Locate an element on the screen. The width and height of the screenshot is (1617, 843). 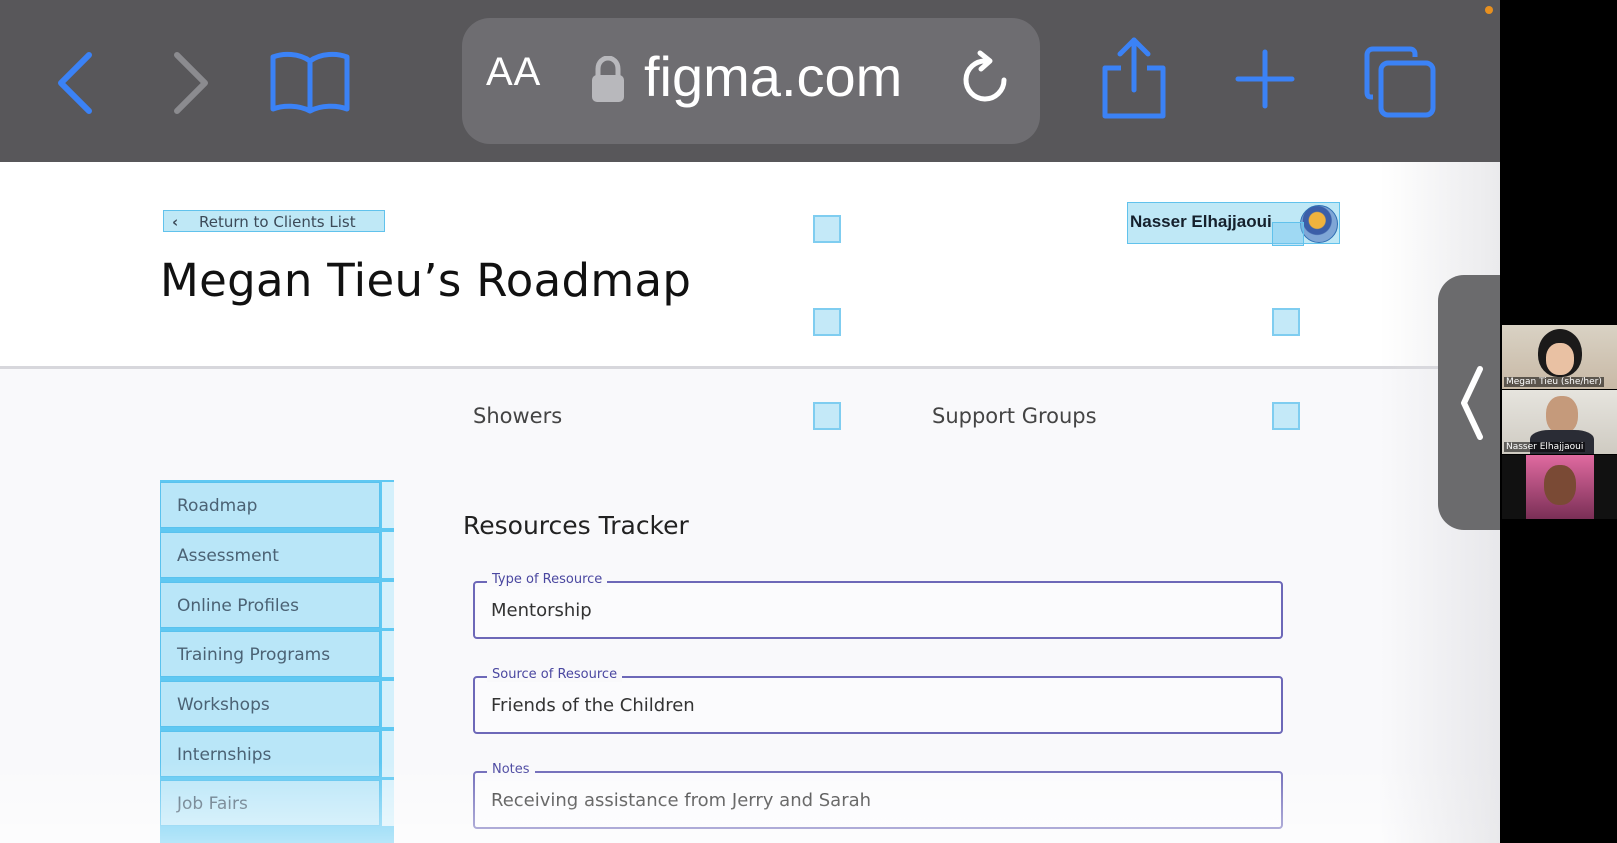
share-icon is located at coordinates (1134, 78).